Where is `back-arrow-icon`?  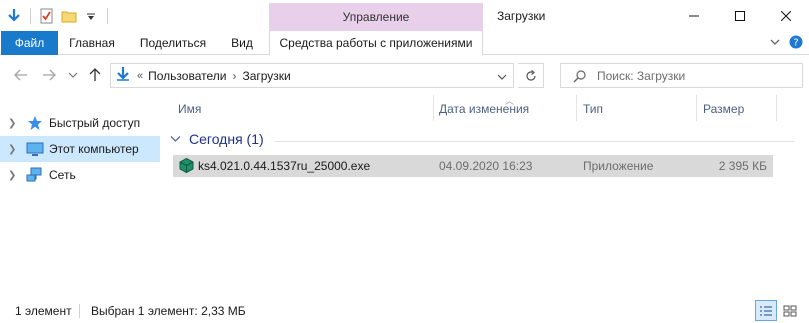 back-arrow-icon is located at coordinates (20, 75).